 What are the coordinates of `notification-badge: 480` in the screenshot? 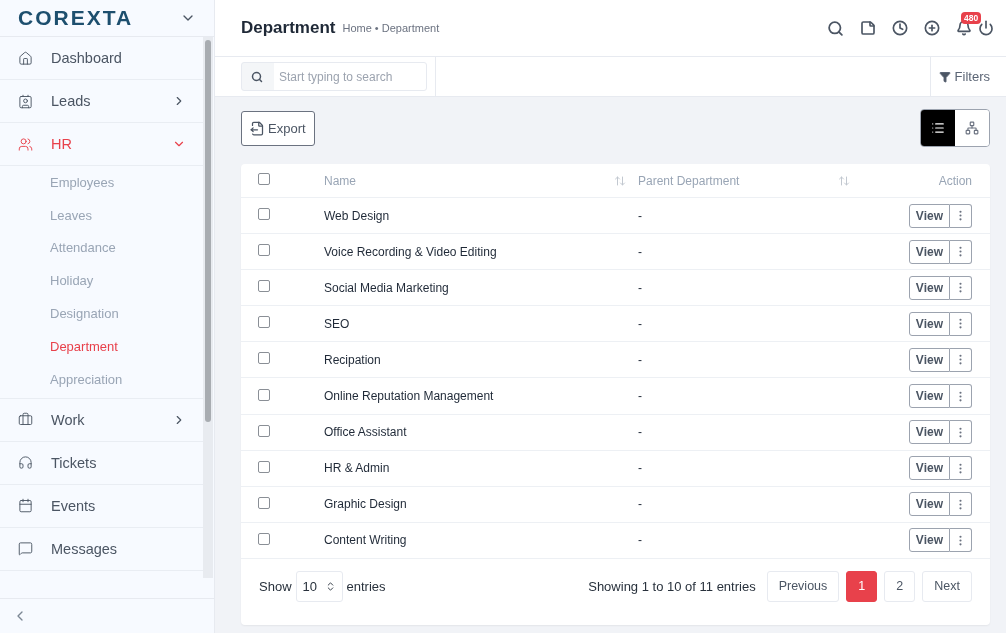 It's located at (971, 18).